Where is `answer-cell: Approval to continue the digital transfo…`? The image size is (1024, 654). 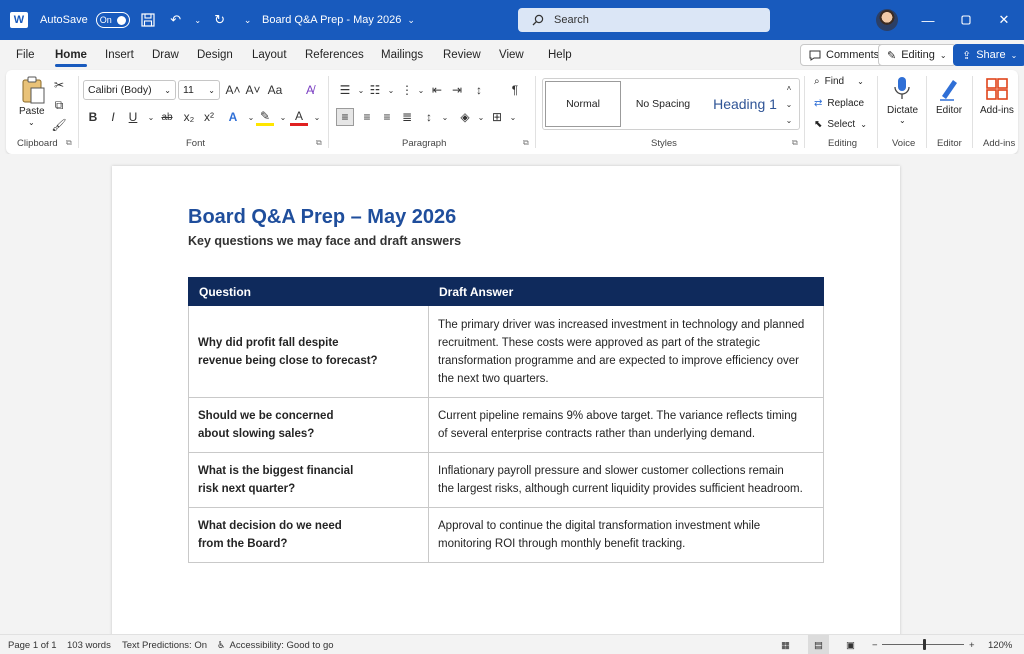 answer-cell: Approval to continue the digital transfo… is located at coordinates (626, 535).